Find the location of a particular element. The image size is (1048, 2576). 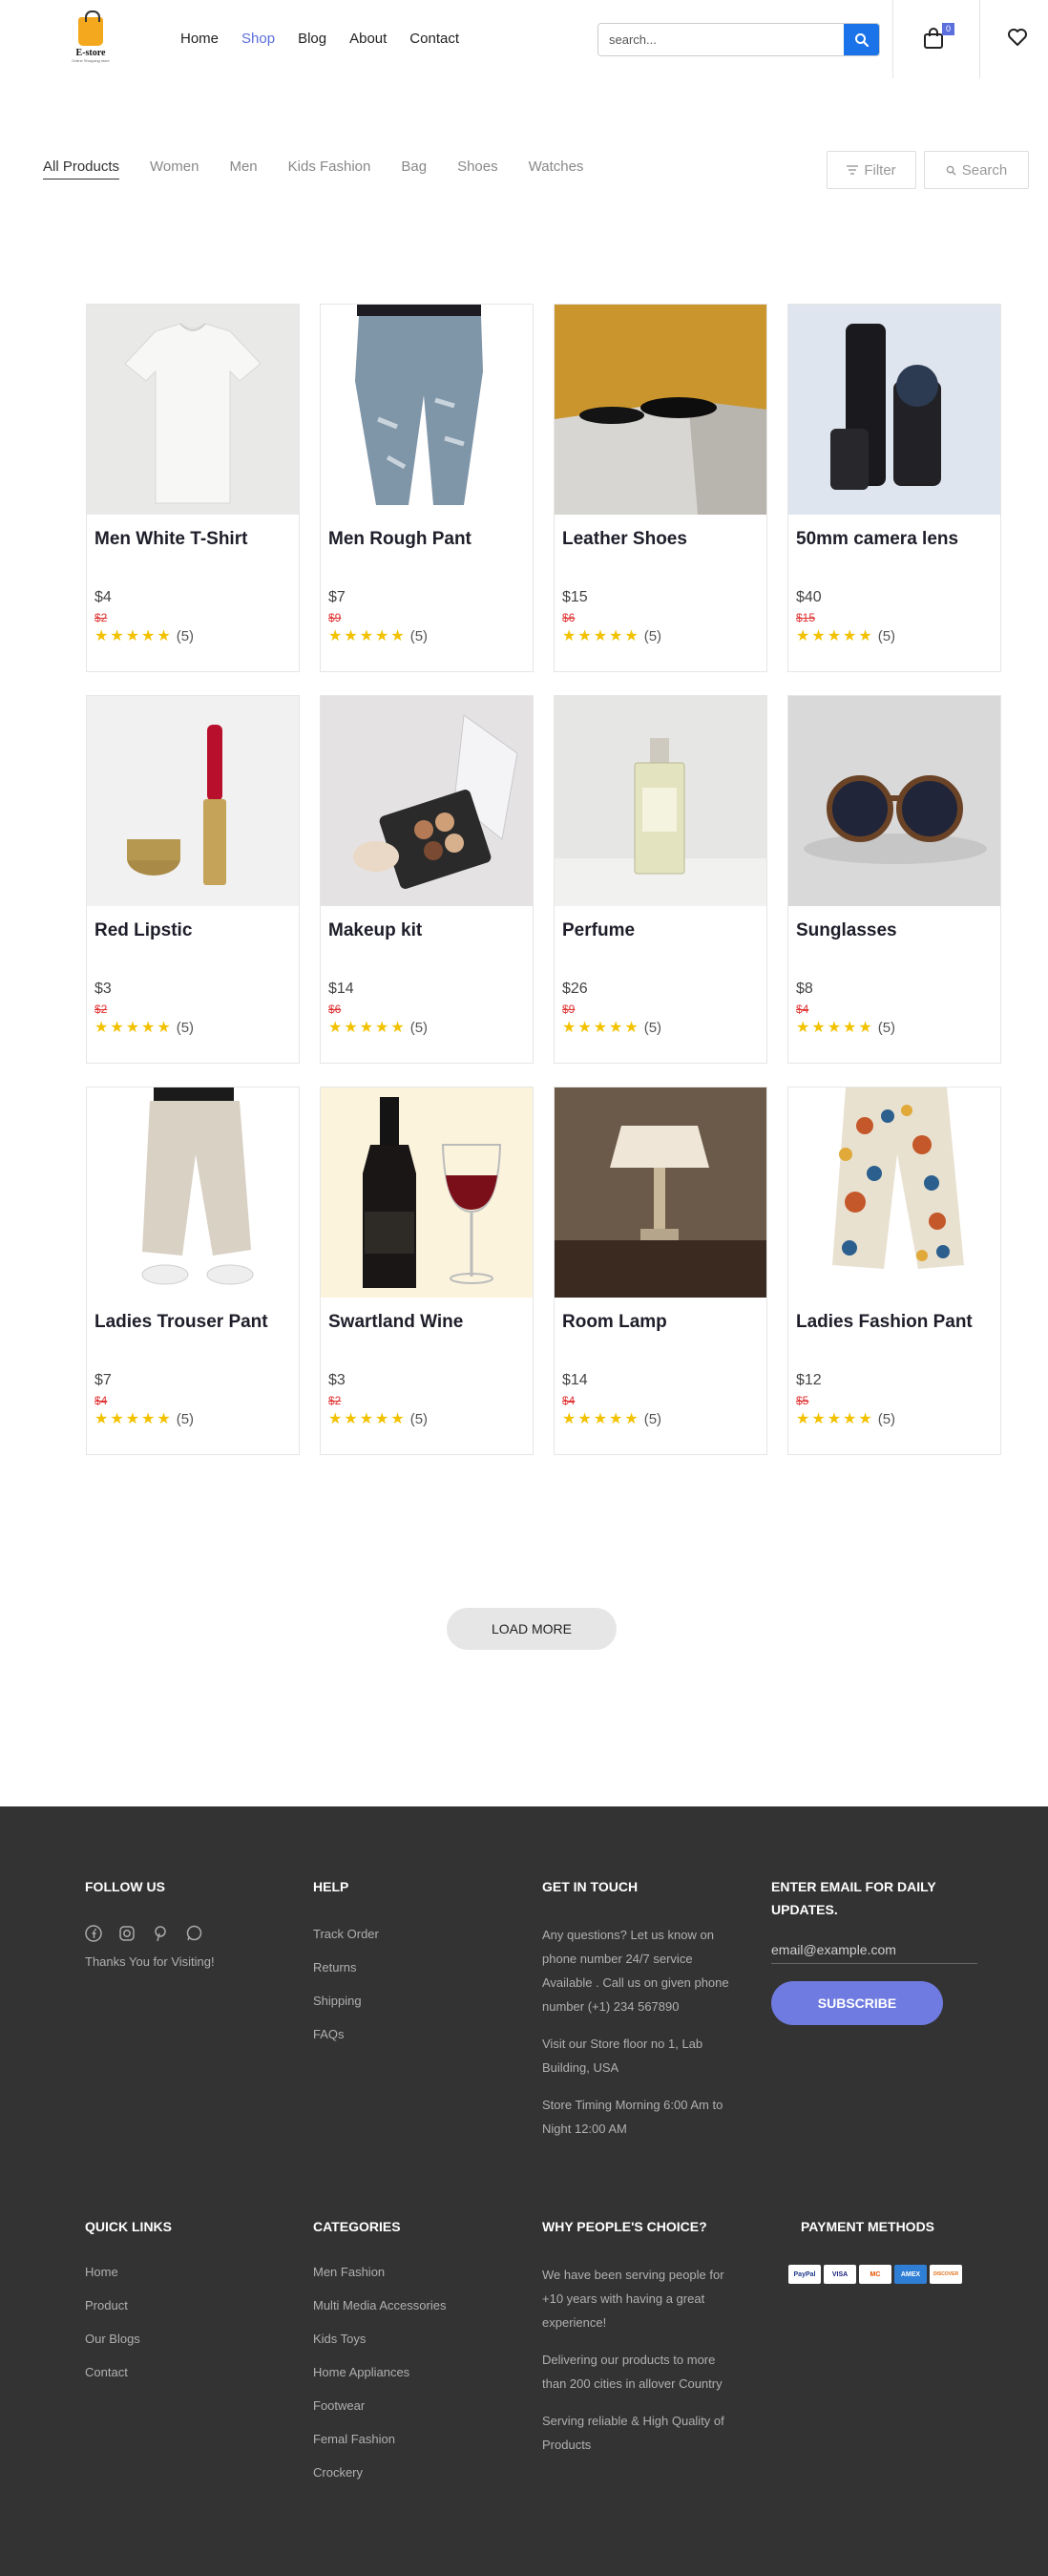

wishlist-button is located at coordinates (1017, 40).